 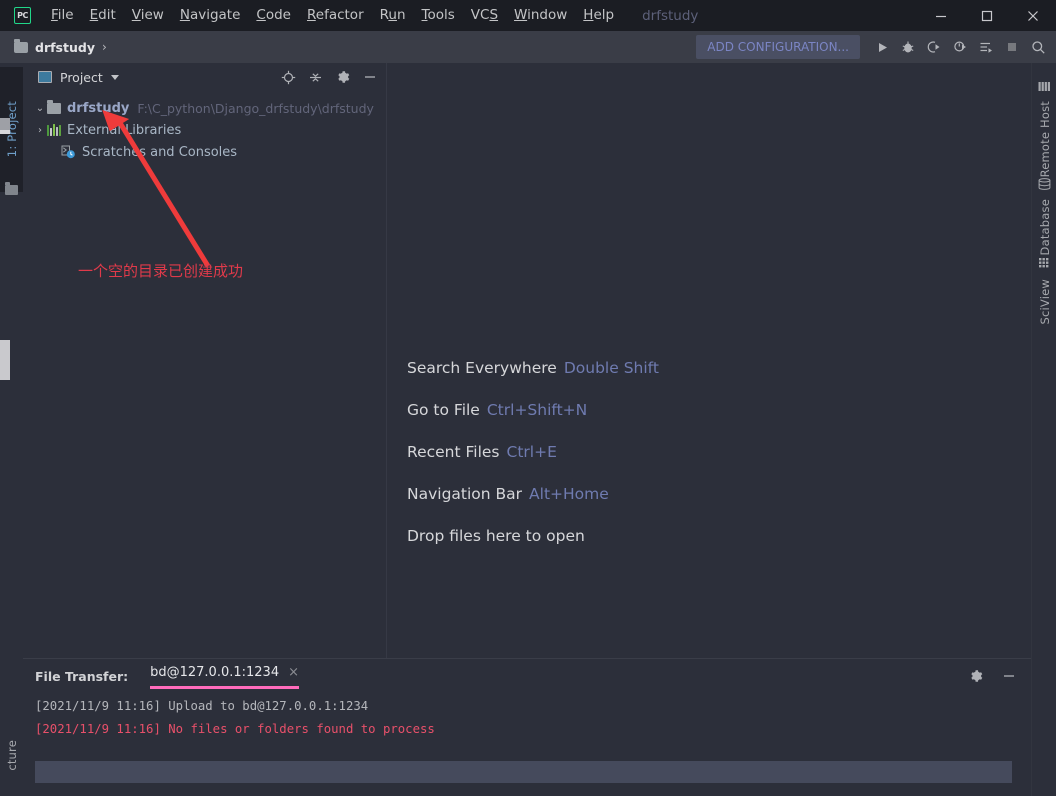 I want to click on menu-run: Run, so click(x=393, y=15).